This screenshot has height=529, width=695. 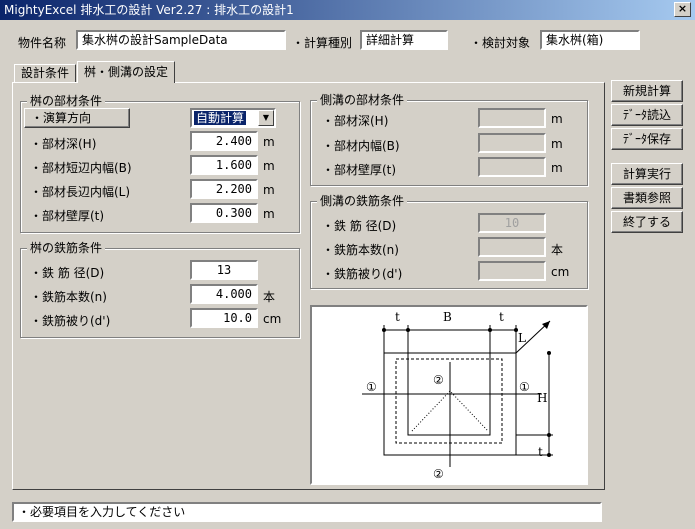 I want to click on gutter-depth-label: ・部材深(H), so click(x=355, y=121).